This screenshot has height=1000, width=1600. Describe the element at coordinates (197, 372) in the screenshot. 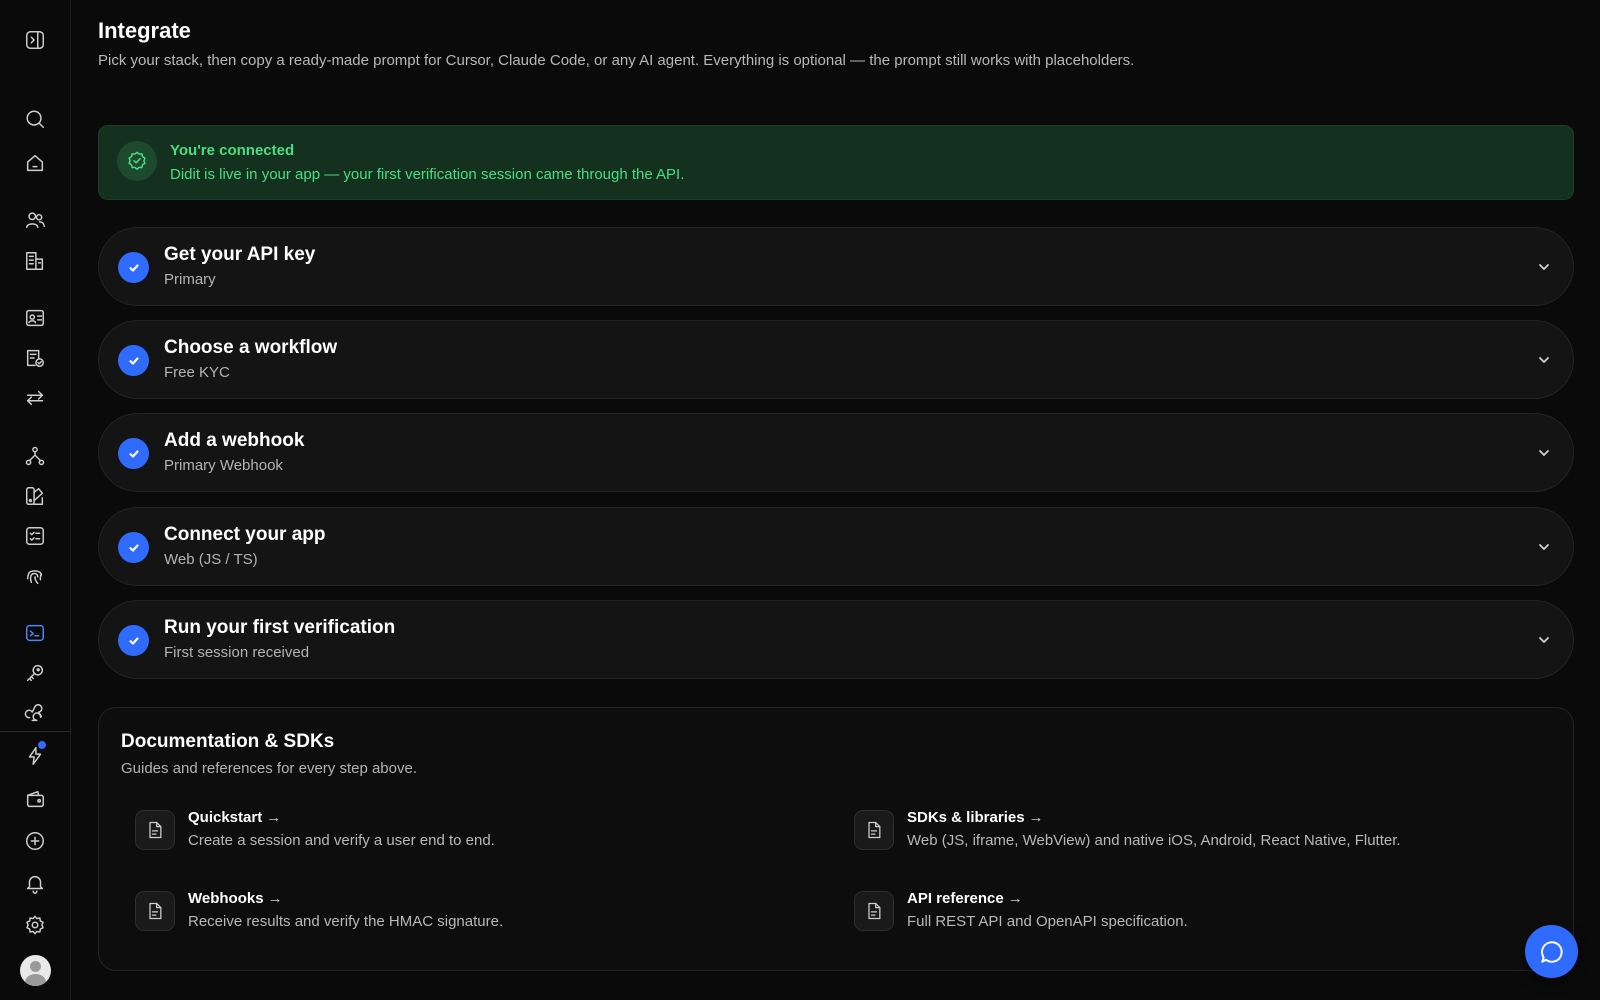

I see `step-subtitle: Free KYC` at that location.